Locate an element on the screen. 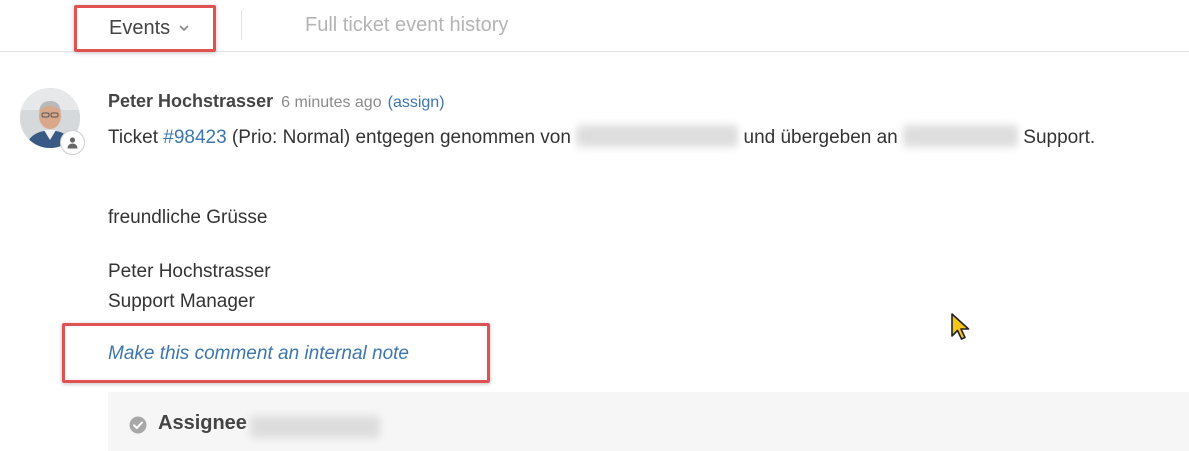 The image size is (1189, 451). tab-full-ticket-event-history: Full ticket event history is located at coordinates (406, 25).